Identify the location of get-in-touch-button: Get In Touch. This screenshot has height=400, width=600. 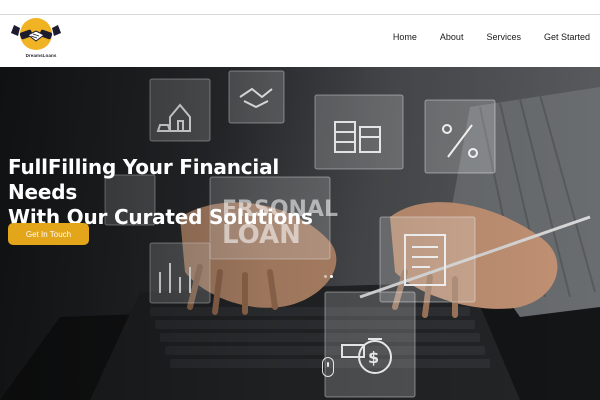
(48, 234).